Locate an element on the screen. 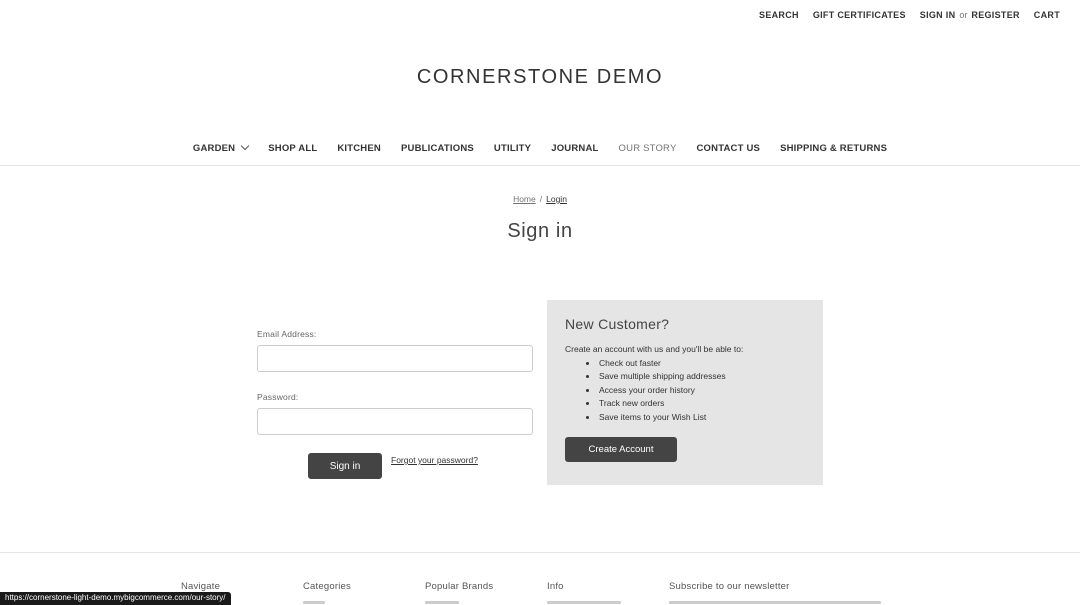 This screenshot has width=1080, height=605. footer-heading-brands: Popular Brands is located at coordinates (459, 586).